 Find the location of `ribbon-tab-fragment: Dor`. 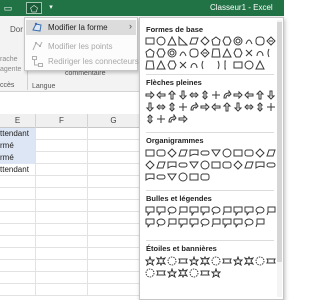

ribbon-tab-fragment: Dor is located at coordinates (16, 29).